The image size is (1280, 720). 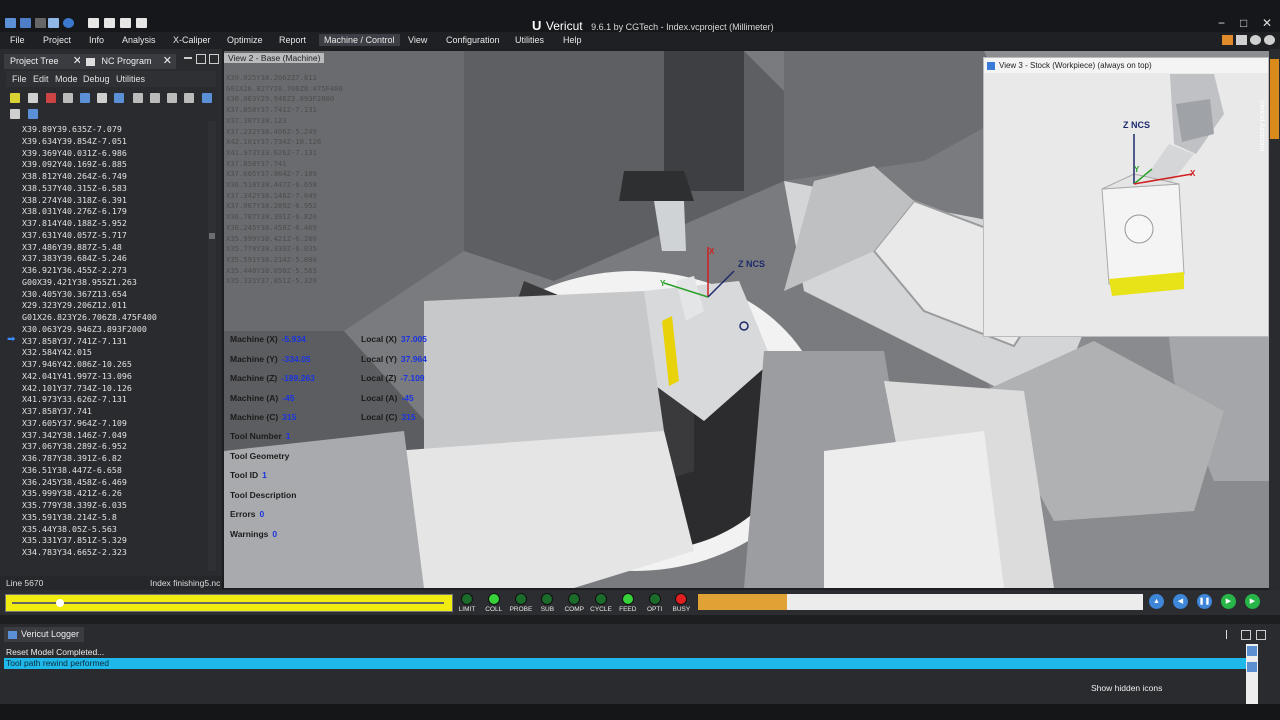 I want to click on menu-x-caliper: X-Caliper, so click(x=192, y=40).